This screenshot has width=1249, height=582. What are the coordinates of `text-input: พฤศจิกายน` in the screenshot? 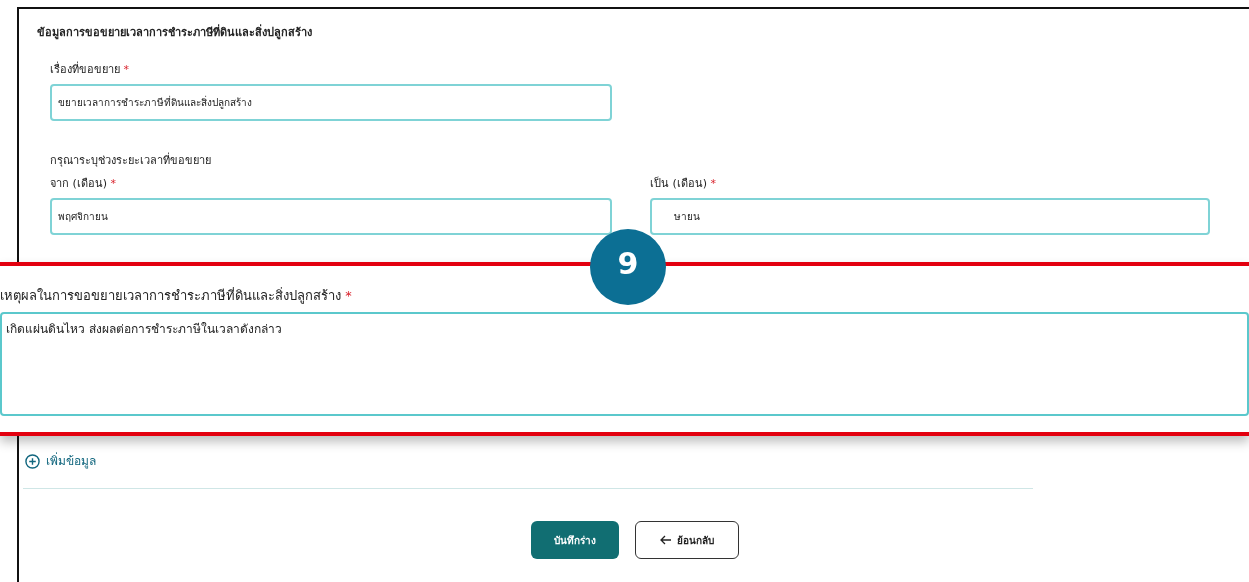 It's located at (331, 216).